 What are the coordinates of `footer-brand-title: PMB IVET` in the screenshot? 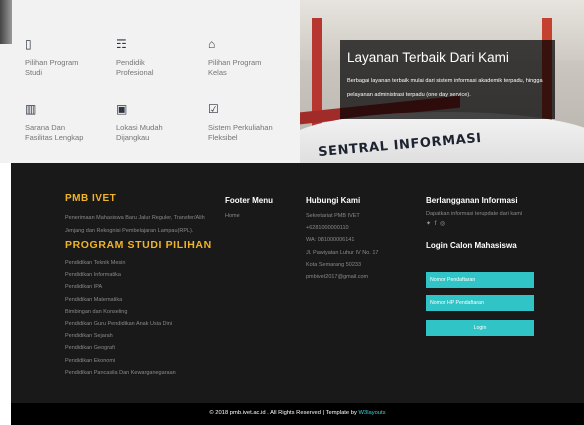 It's located at (91, 198).